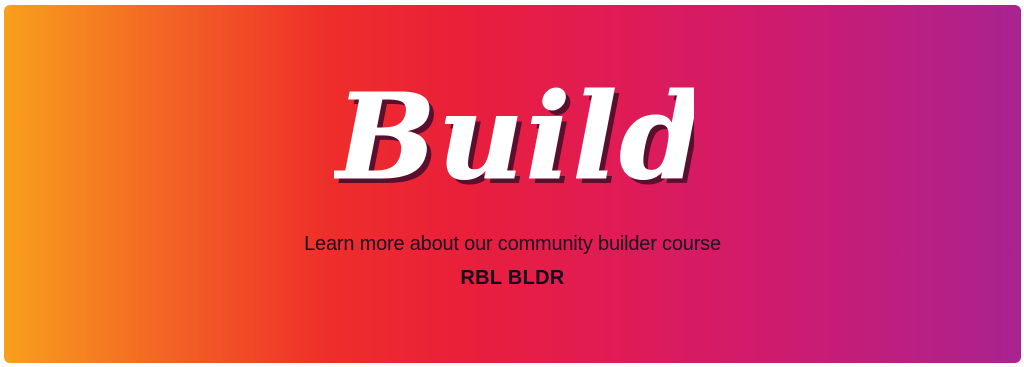  I want to click on build-script-title: Build Build, so click(514, 139).